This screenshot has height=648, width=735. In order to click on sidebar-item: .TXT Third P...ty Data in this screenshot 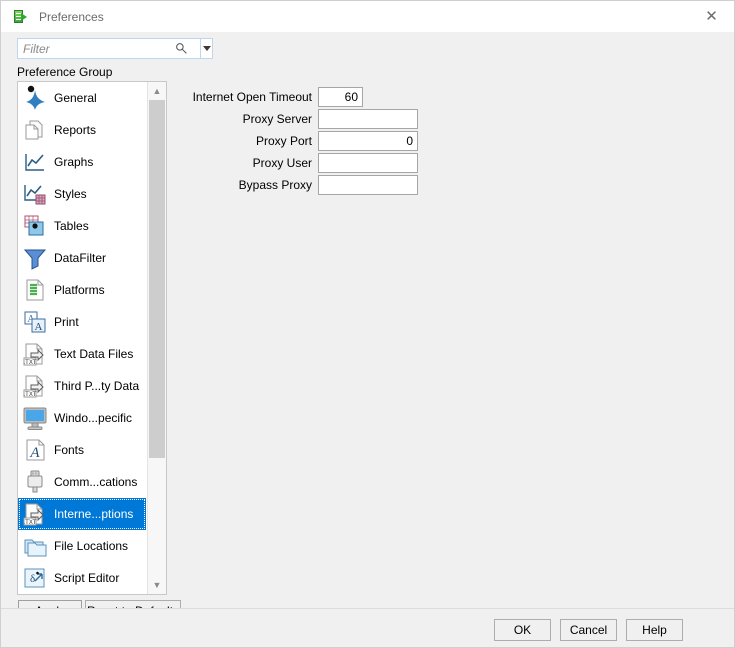, I will do `click(82, 386)`.